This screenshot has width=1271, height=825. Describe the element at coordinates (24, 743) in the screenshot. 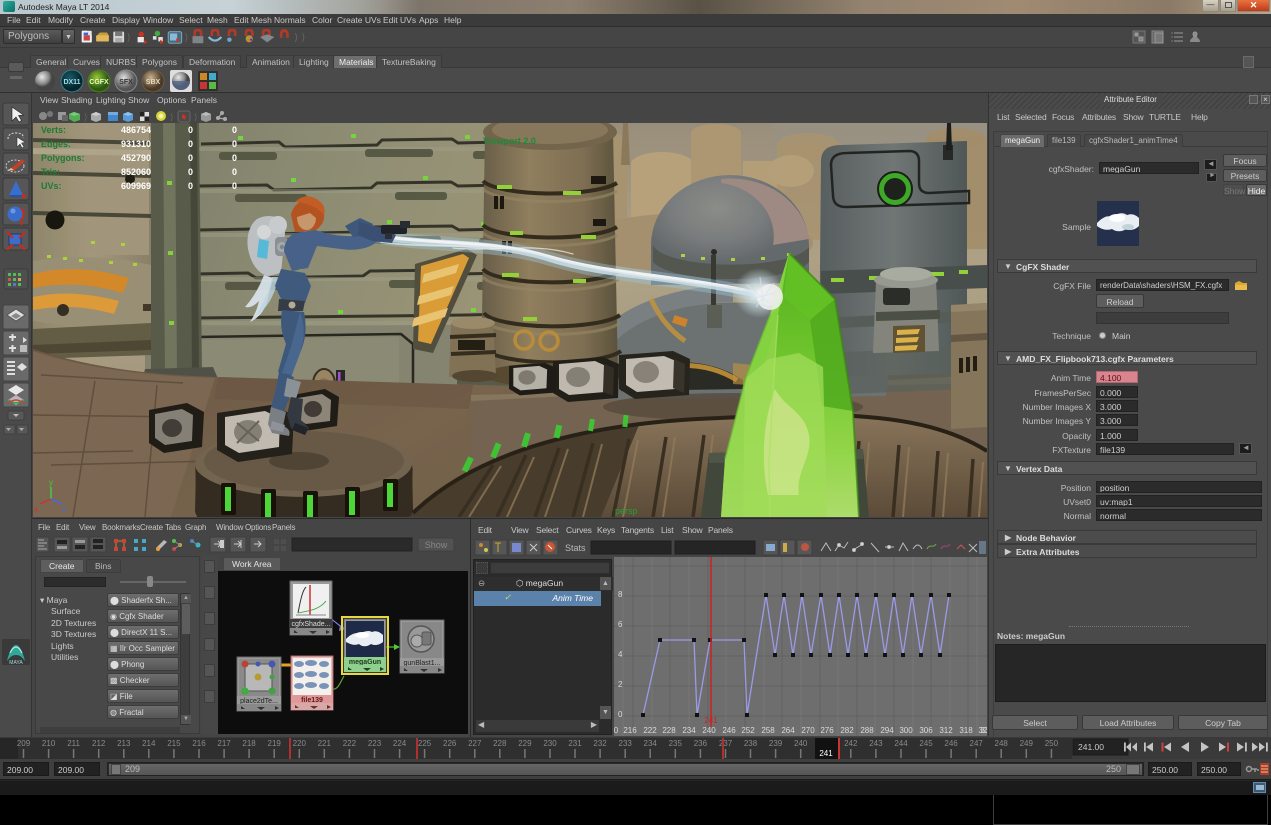

I see `svg-text: 209` at that location.